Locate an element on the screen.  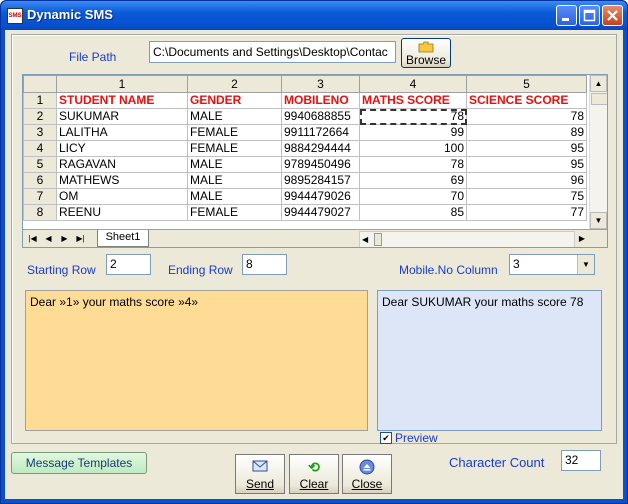
clear-button: ⟲ Clear is located at coordinates (314, 474).